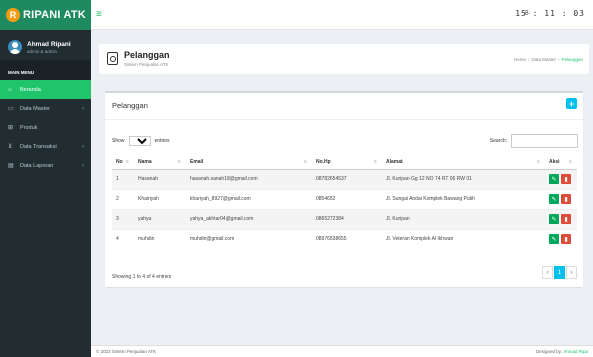 This screenshot has height=357, width=593. Describe the element at coordinates (142, 277) in the screenshot. I see `table-info: Showing 1 to 4 of 4 entries` at that location.